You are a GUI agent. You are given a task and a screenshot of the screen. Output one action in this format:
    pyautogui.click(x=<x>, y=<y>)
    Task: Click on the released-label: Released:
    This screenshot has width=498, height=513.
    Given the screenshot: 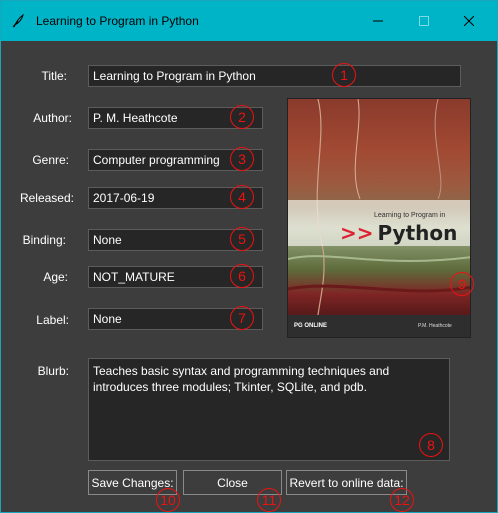 What is the action you would take?
    pyautogui.click(x=46, y=198)
    